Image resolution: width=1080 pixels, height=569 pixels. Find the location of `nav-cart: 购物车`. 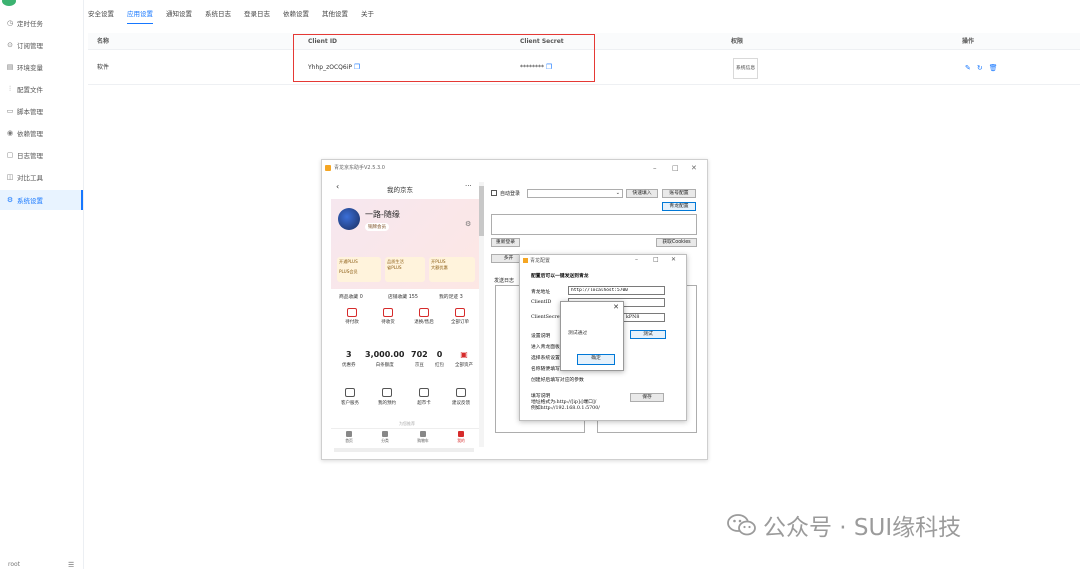

nav-cart: 购物车 is located at coordinates (423, 437).